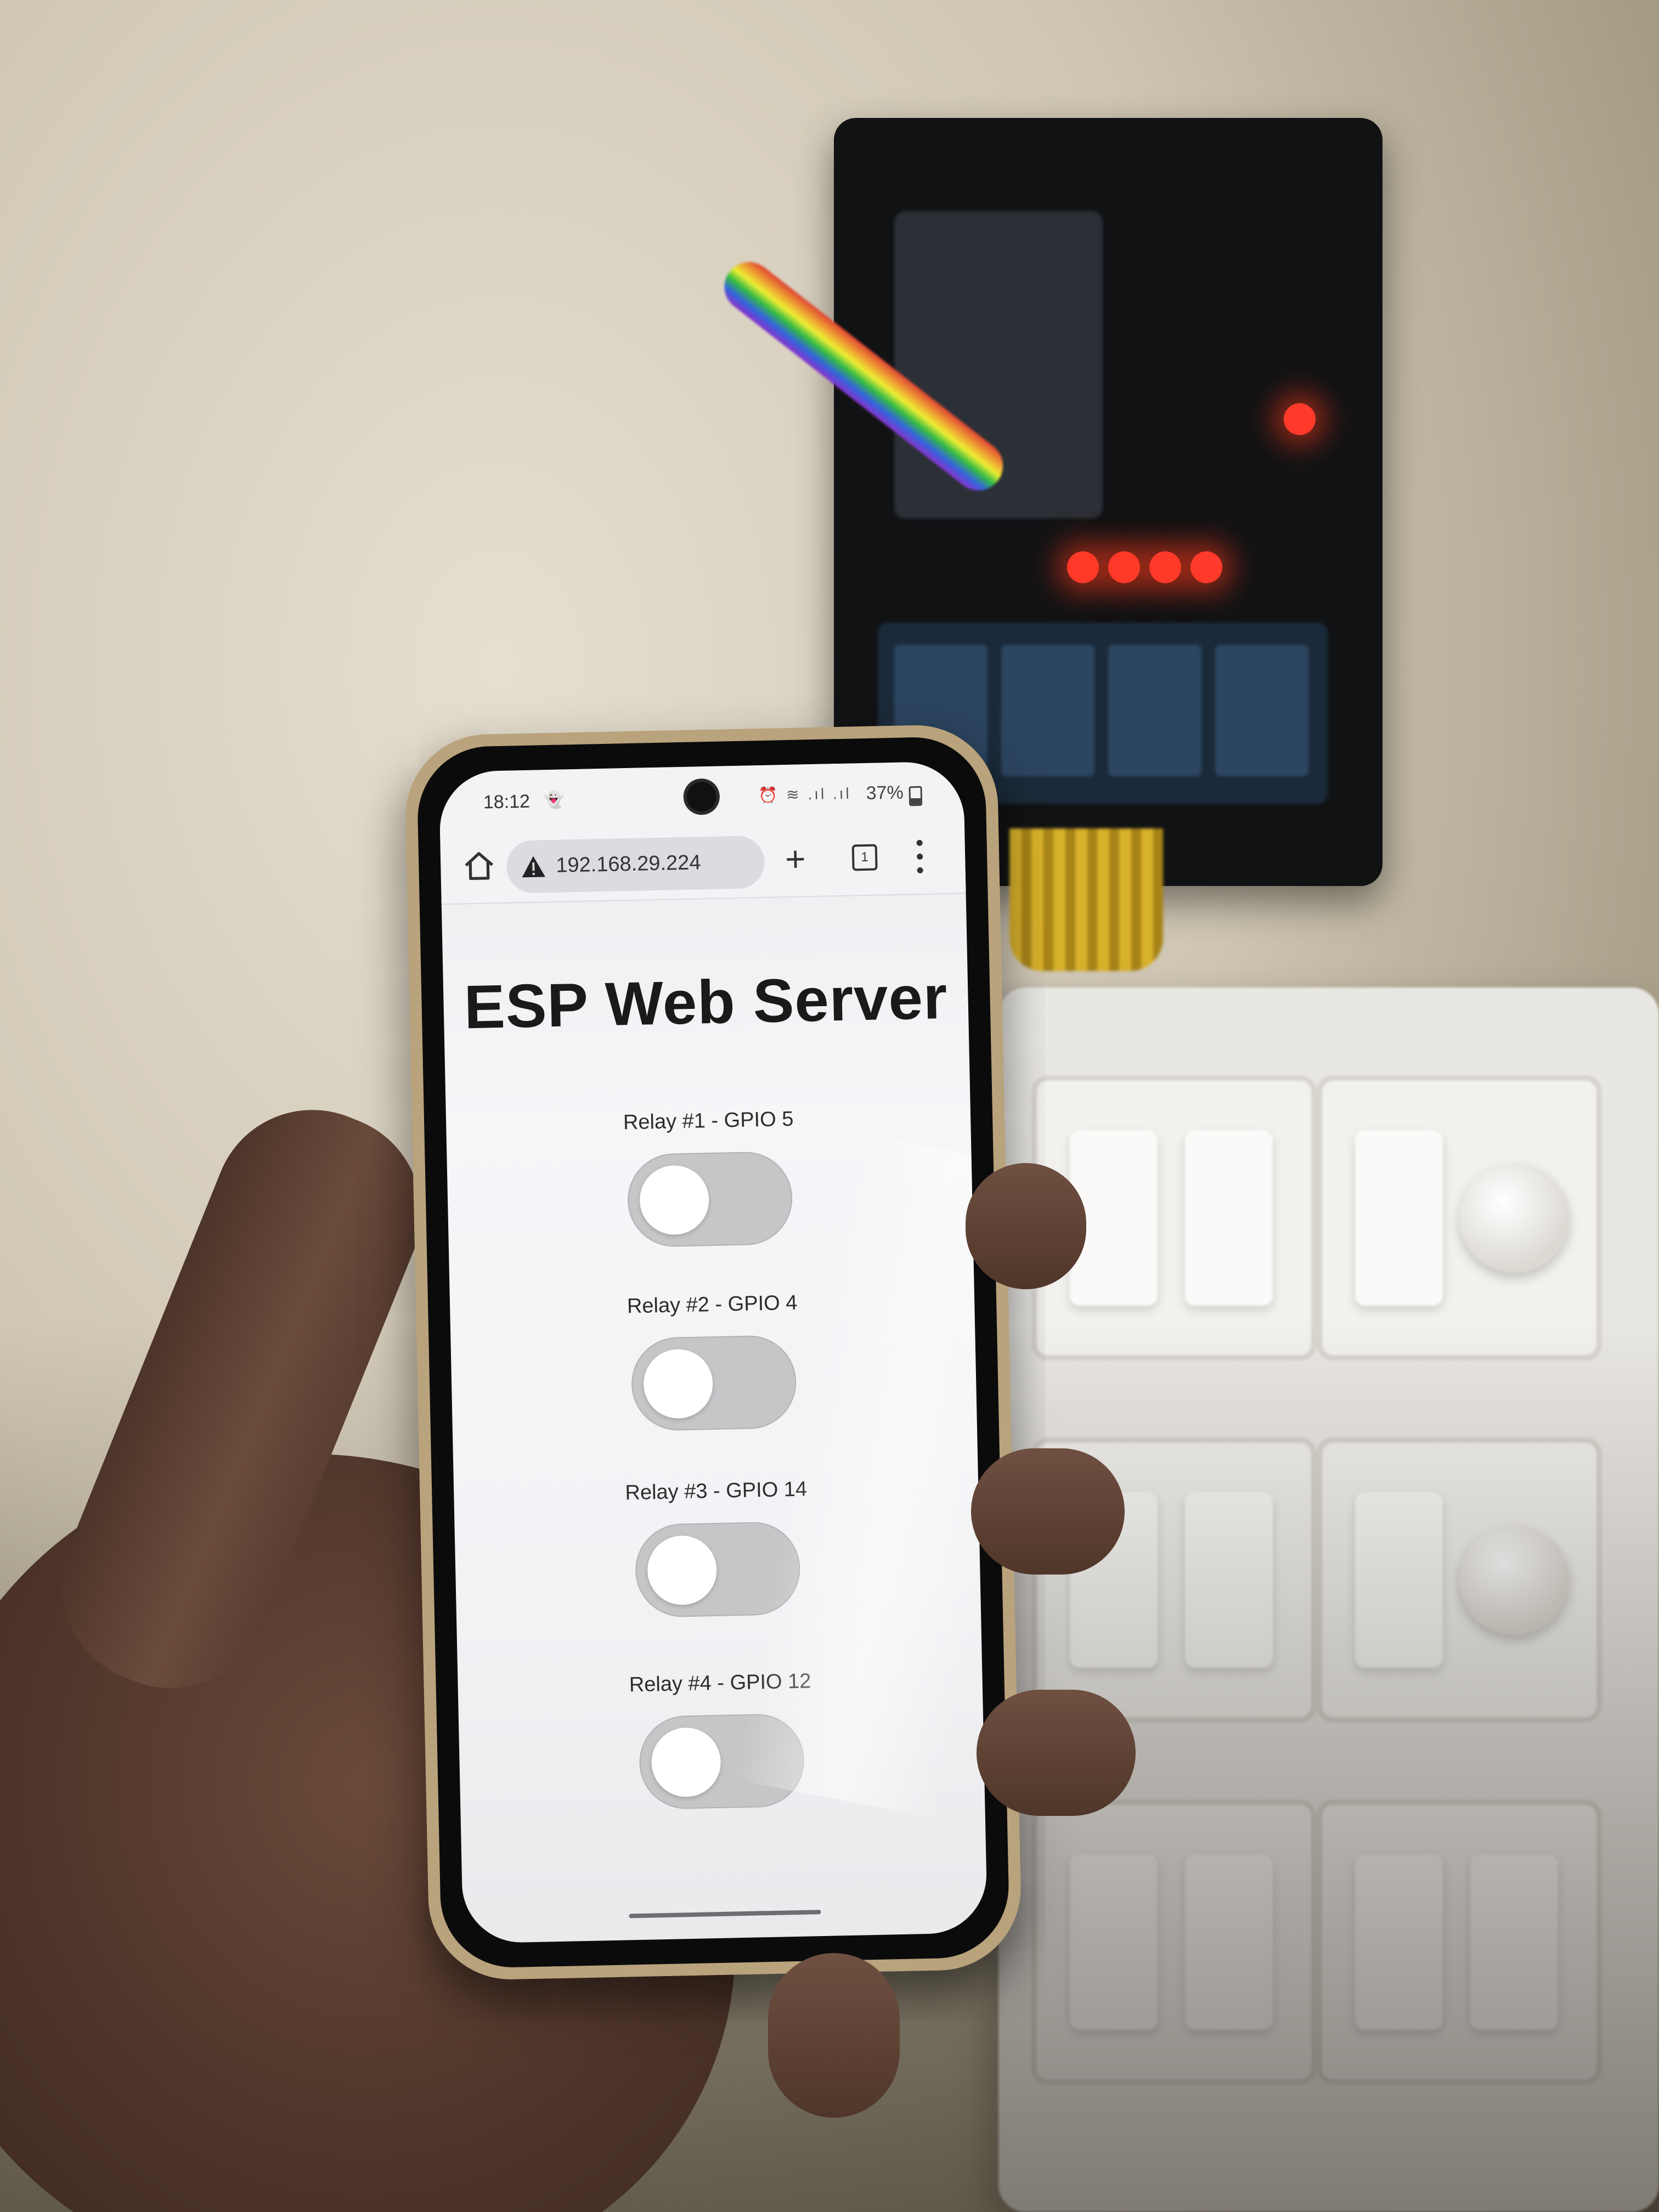 The width and height of the screenshot is (1659, 2212). Describe the element at coordinates (629, 864) in the screenshot. I see `url-text: 192.168.29.224` at that location.